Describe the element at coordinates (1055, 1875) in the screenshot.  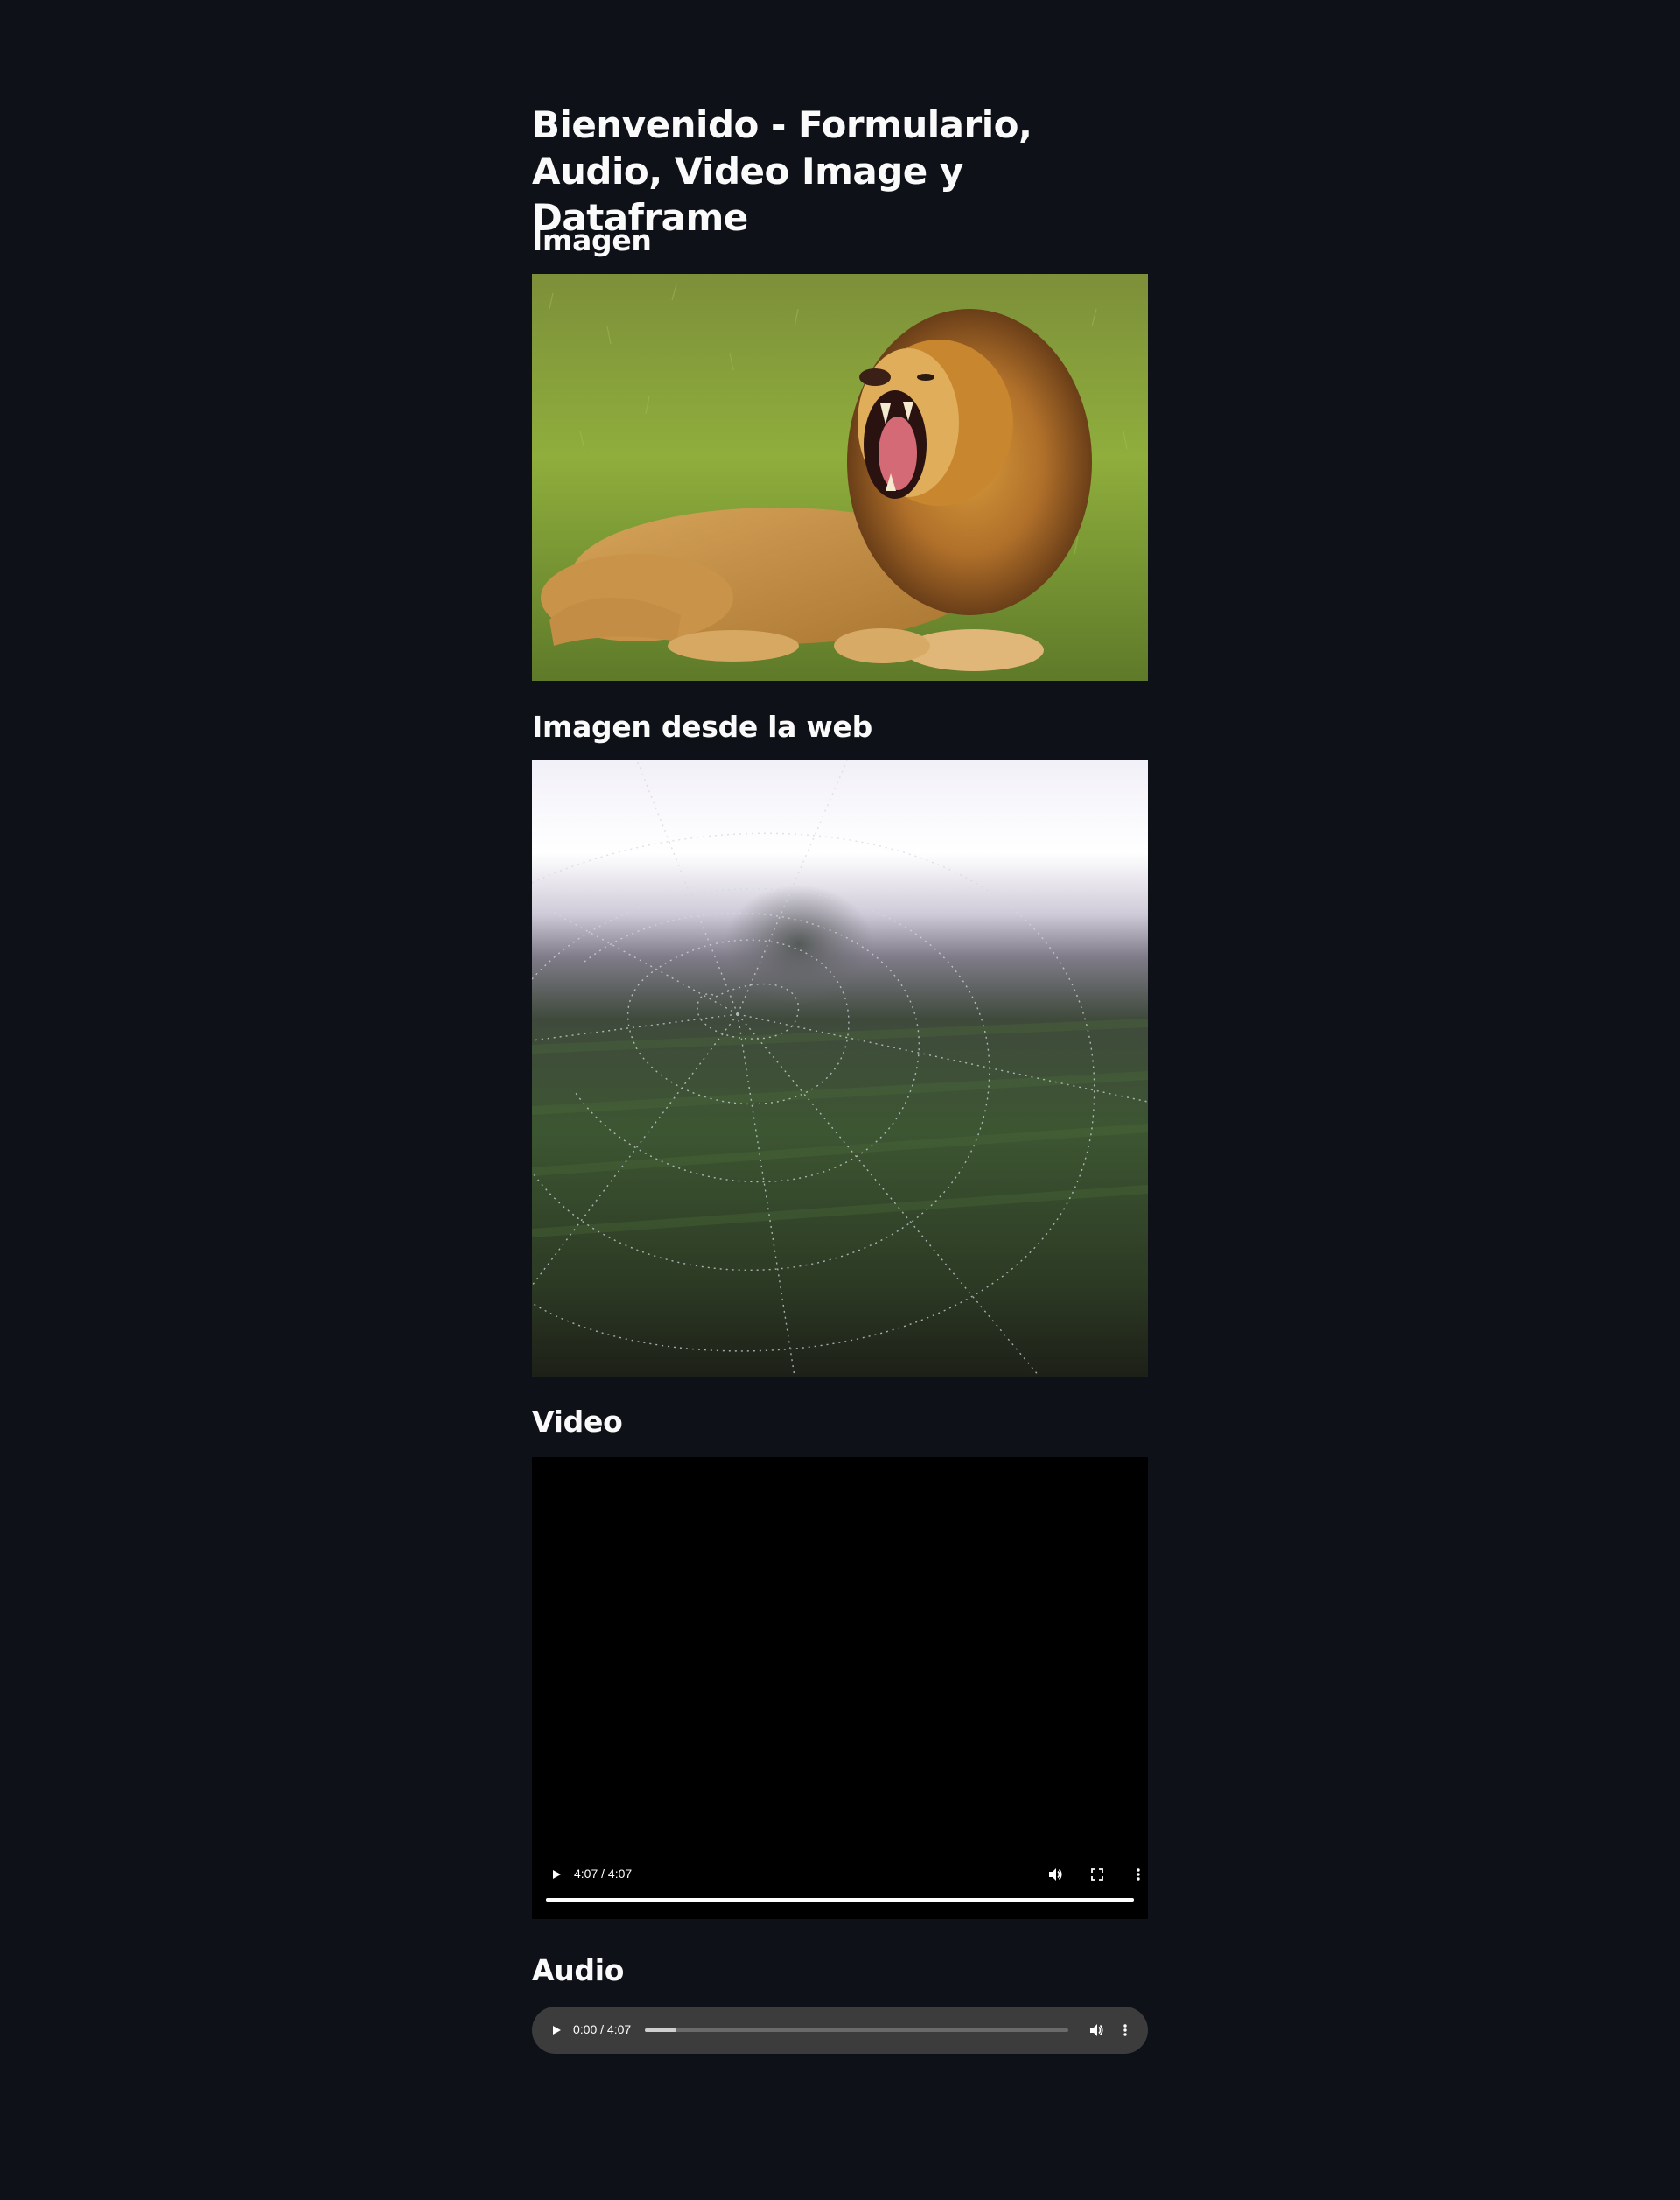
I see `volume-icon` at that location.